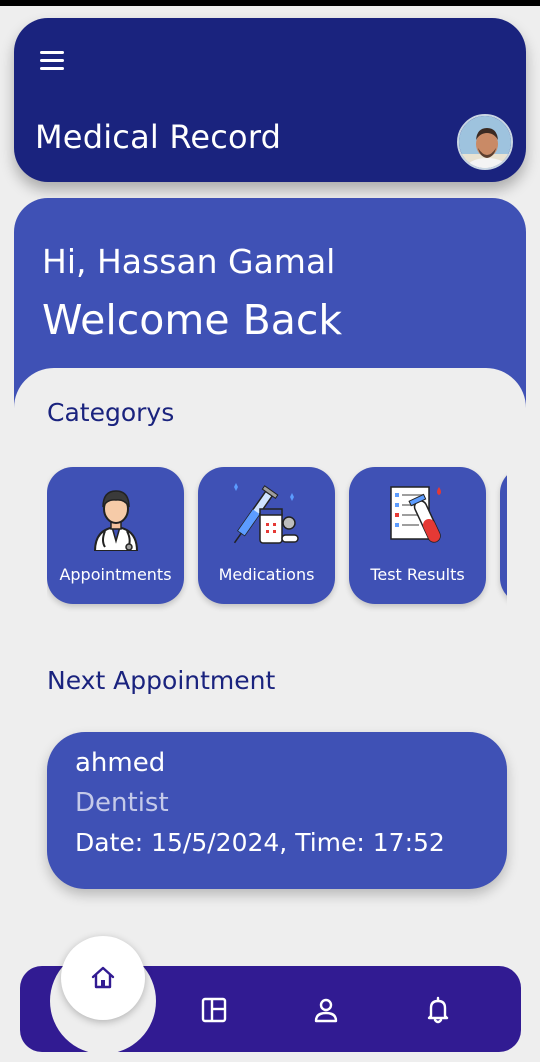 Image resolution: width=540 pixels, height=1062 pixels. Describe the element at coordinates (485, 142) in the screenshot. I see `user-avatar` at that location.